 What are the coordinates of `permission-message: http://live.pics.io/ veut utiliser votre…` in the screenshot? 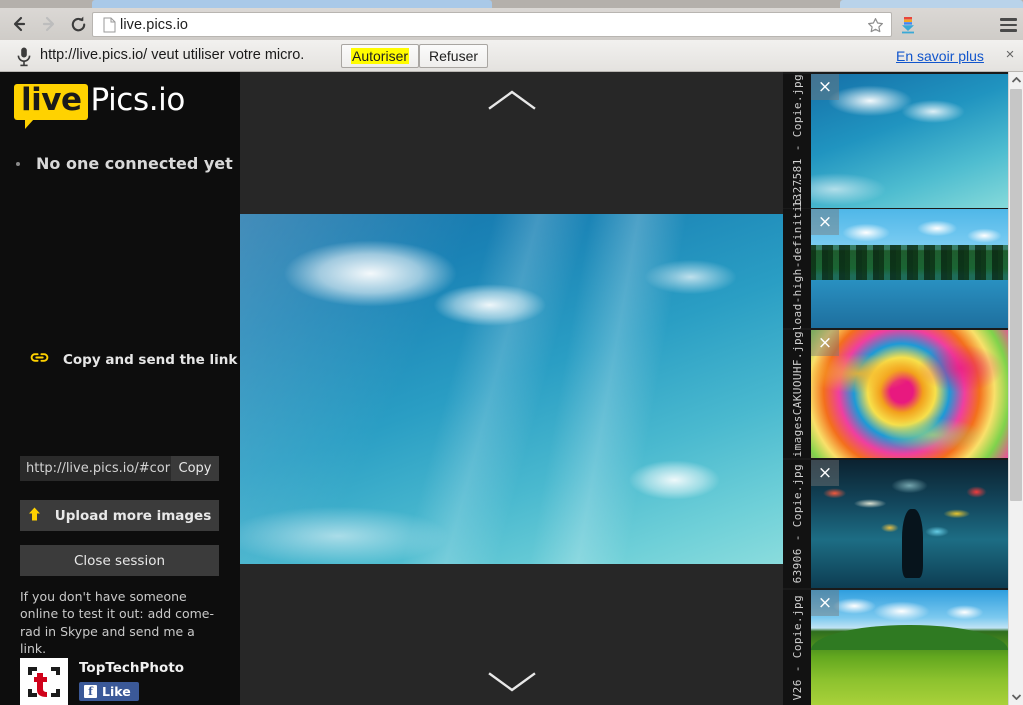 It's located at (172, 55).